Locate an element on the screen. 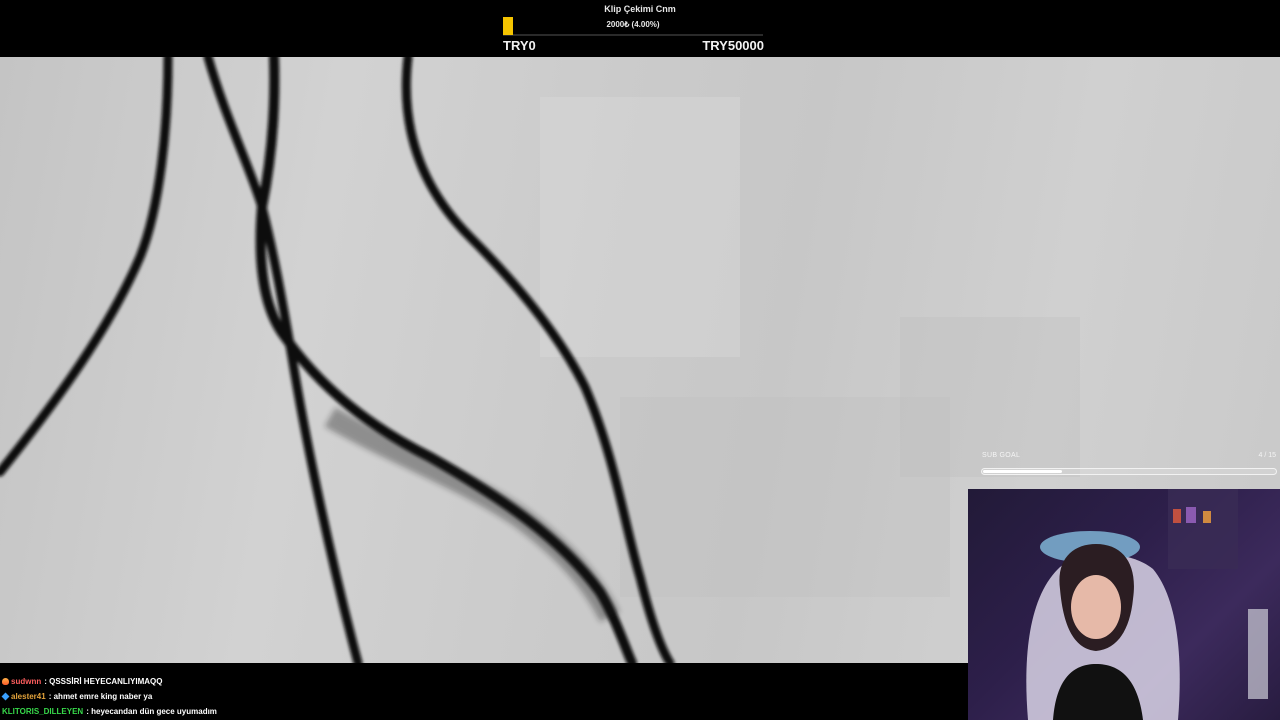 Image resolution: width=1280 pixels, height=720 pixels. sub-goal-track is located at coordinates (1129, 471).